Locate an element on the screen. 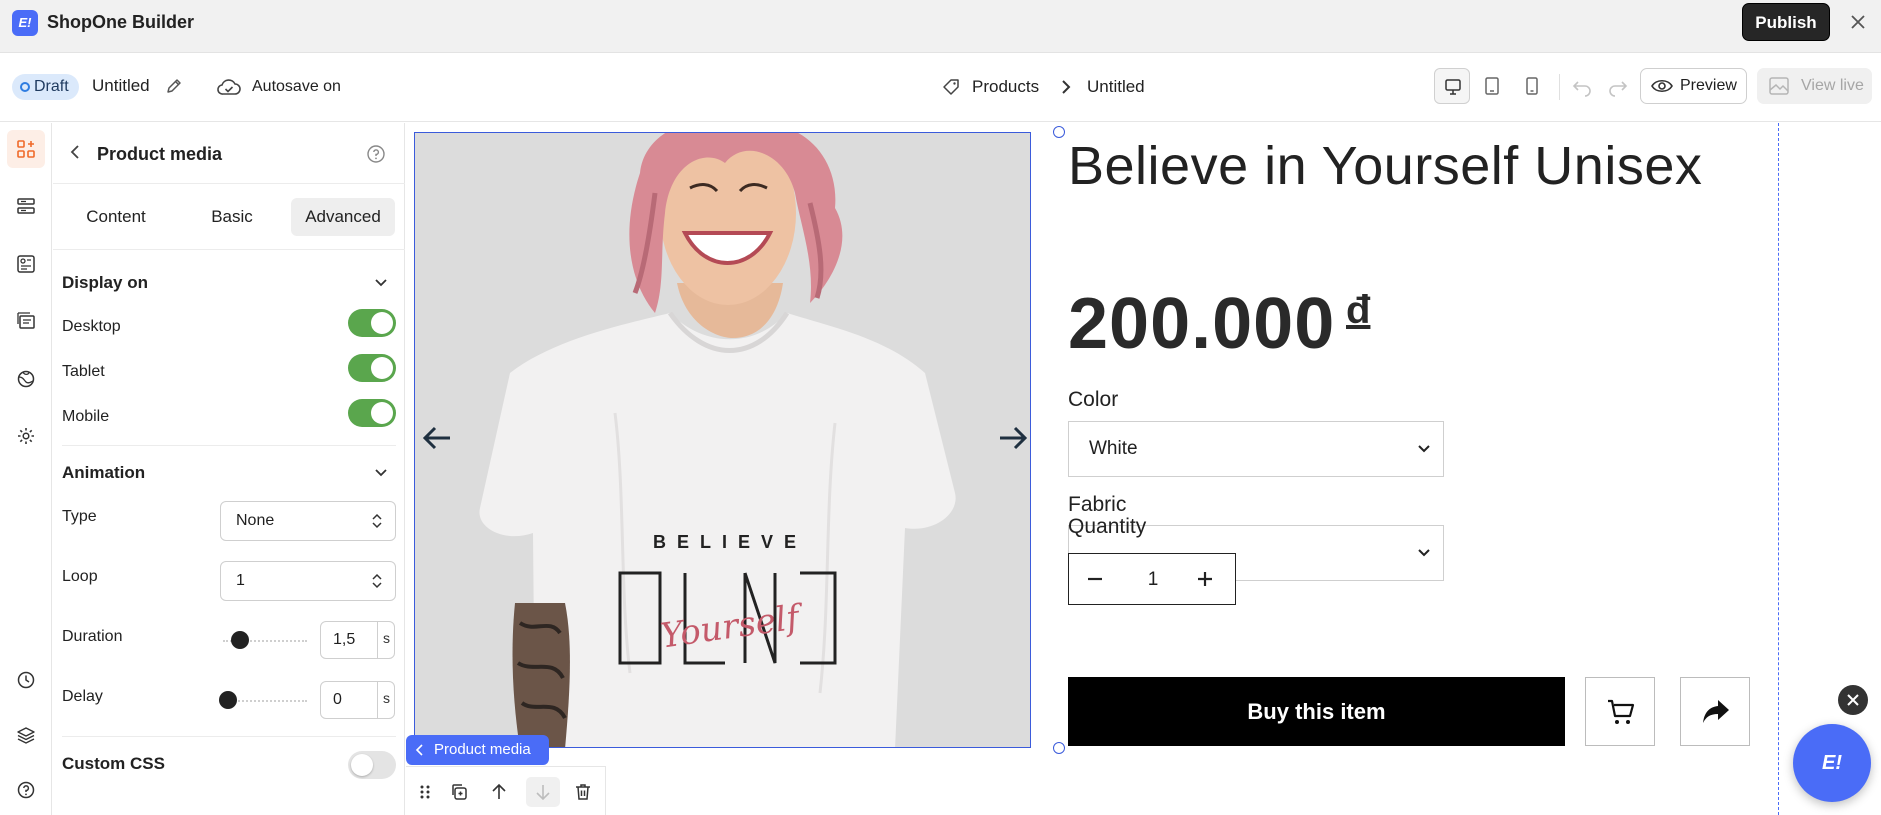 The height and width of the screenshot is (815, 1881). layout-guide is located at coordinates (1778, 469).